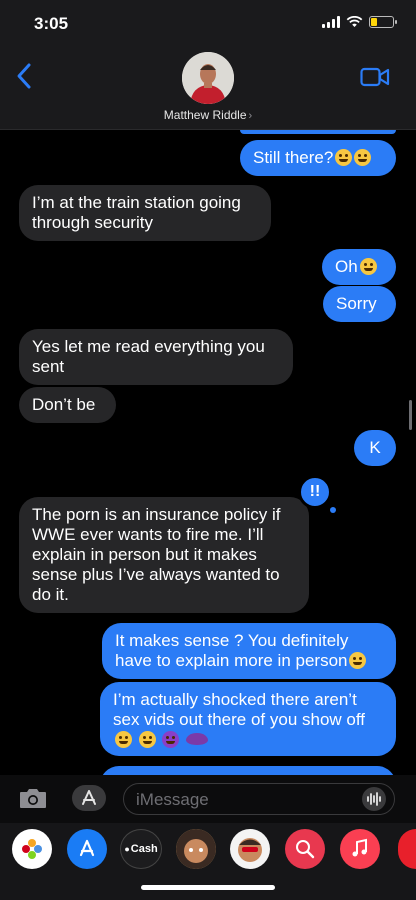 The image size is (416, 900). I want to click on message-text: Don’t be, so click(64, 404).